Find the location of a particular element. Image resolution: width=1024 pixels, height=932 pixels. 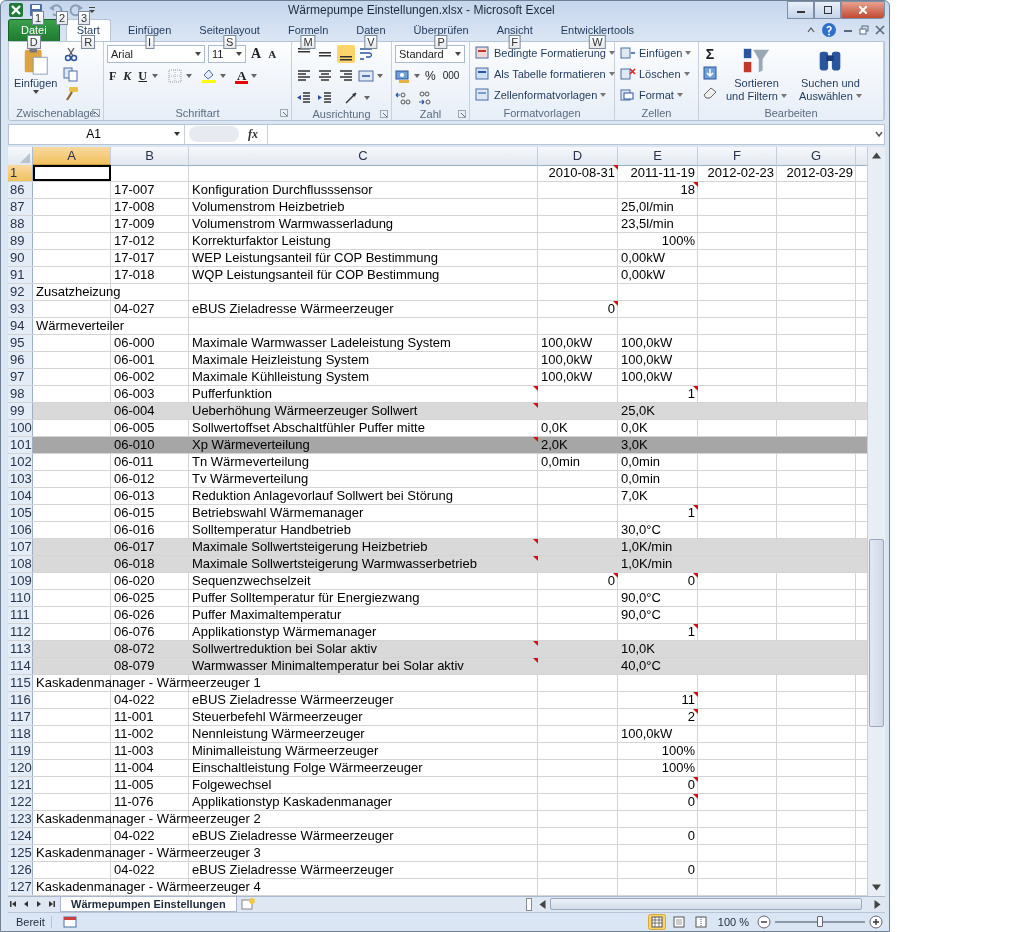

wrap-text-icon is located at coordinates (366, 53).